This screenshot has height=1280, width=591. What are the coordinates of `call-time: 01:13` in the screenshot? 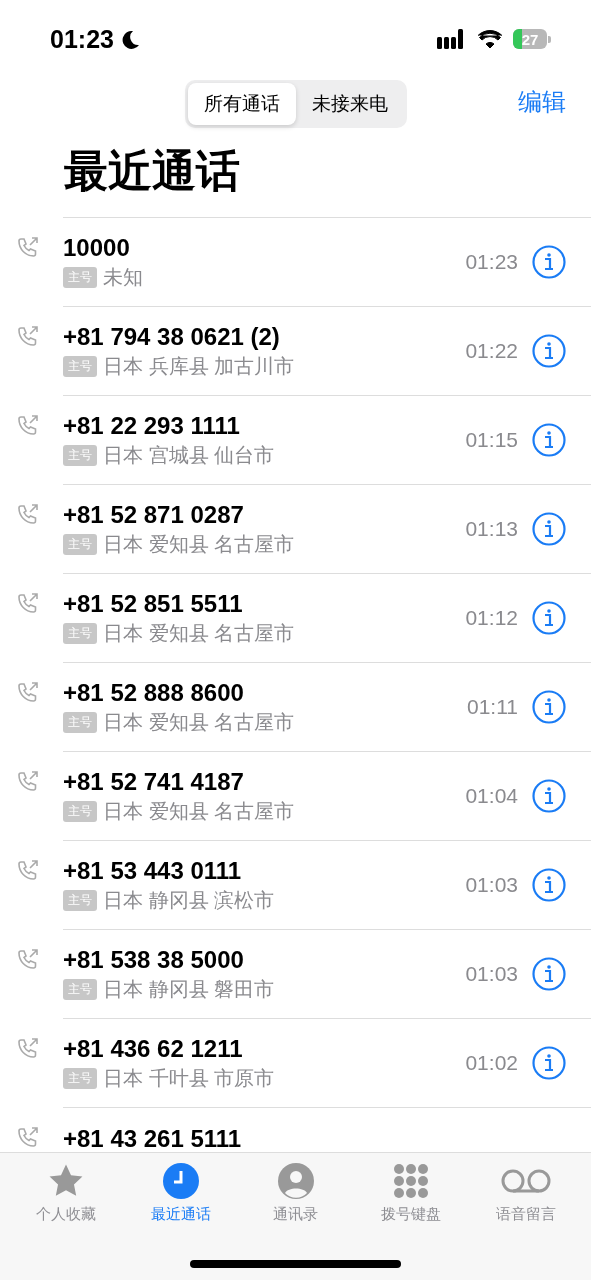 It's located at (491, 529).